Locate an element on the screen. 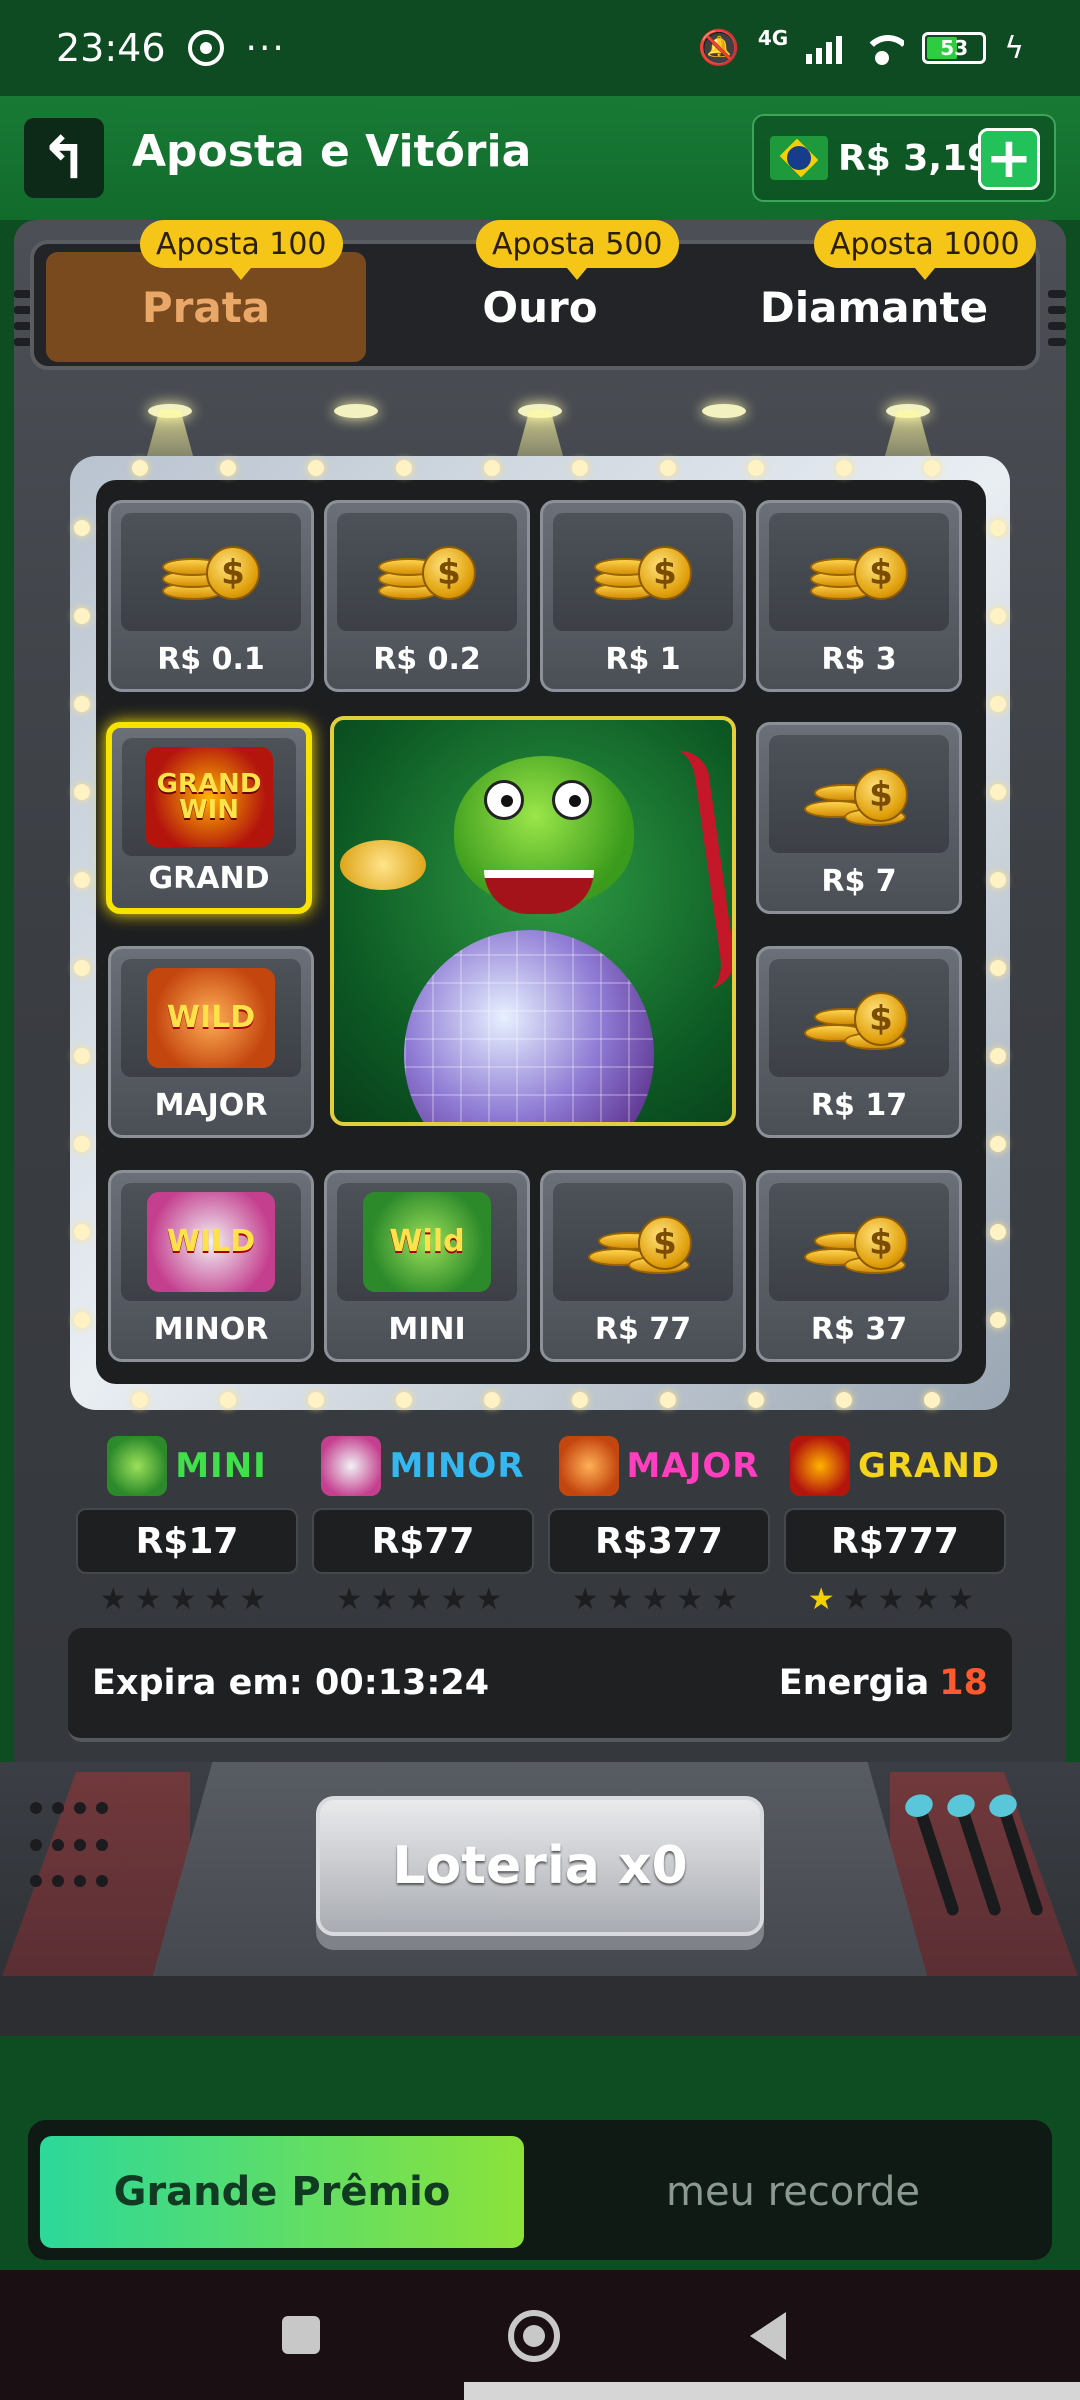 The height and width of the screenshot is (2400, 1080). tiger-wild-icon is located at coordinates (588, 1466).